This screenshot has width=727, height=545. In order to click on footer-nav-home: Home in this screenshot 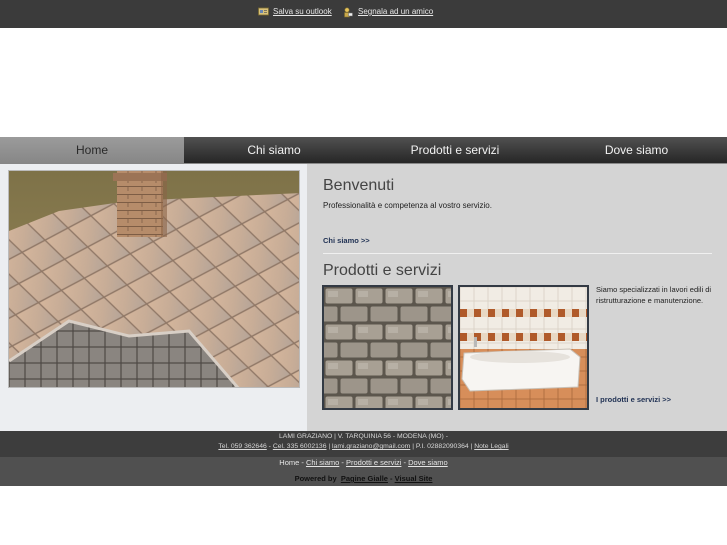, I will do `click(289, 462)`.